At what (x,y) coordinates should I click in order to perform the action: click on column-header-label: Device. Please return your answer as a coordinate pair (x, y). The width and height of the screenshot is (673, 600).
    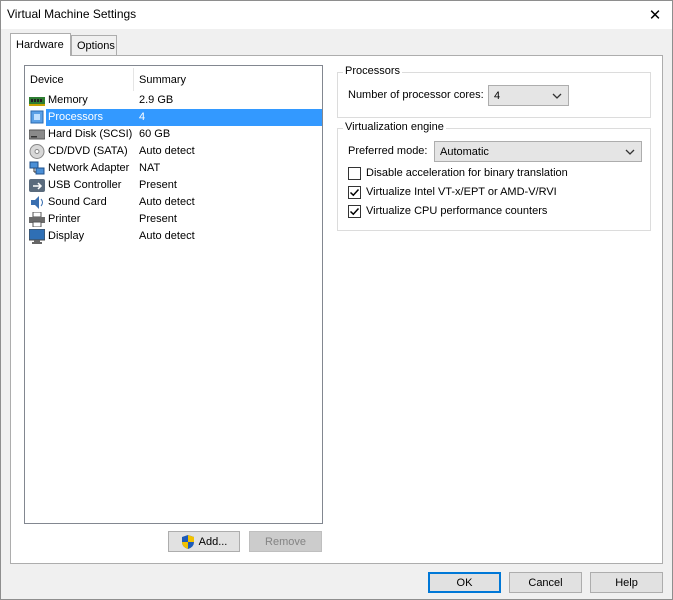
    Looking at the image, I should click on (47, 79).